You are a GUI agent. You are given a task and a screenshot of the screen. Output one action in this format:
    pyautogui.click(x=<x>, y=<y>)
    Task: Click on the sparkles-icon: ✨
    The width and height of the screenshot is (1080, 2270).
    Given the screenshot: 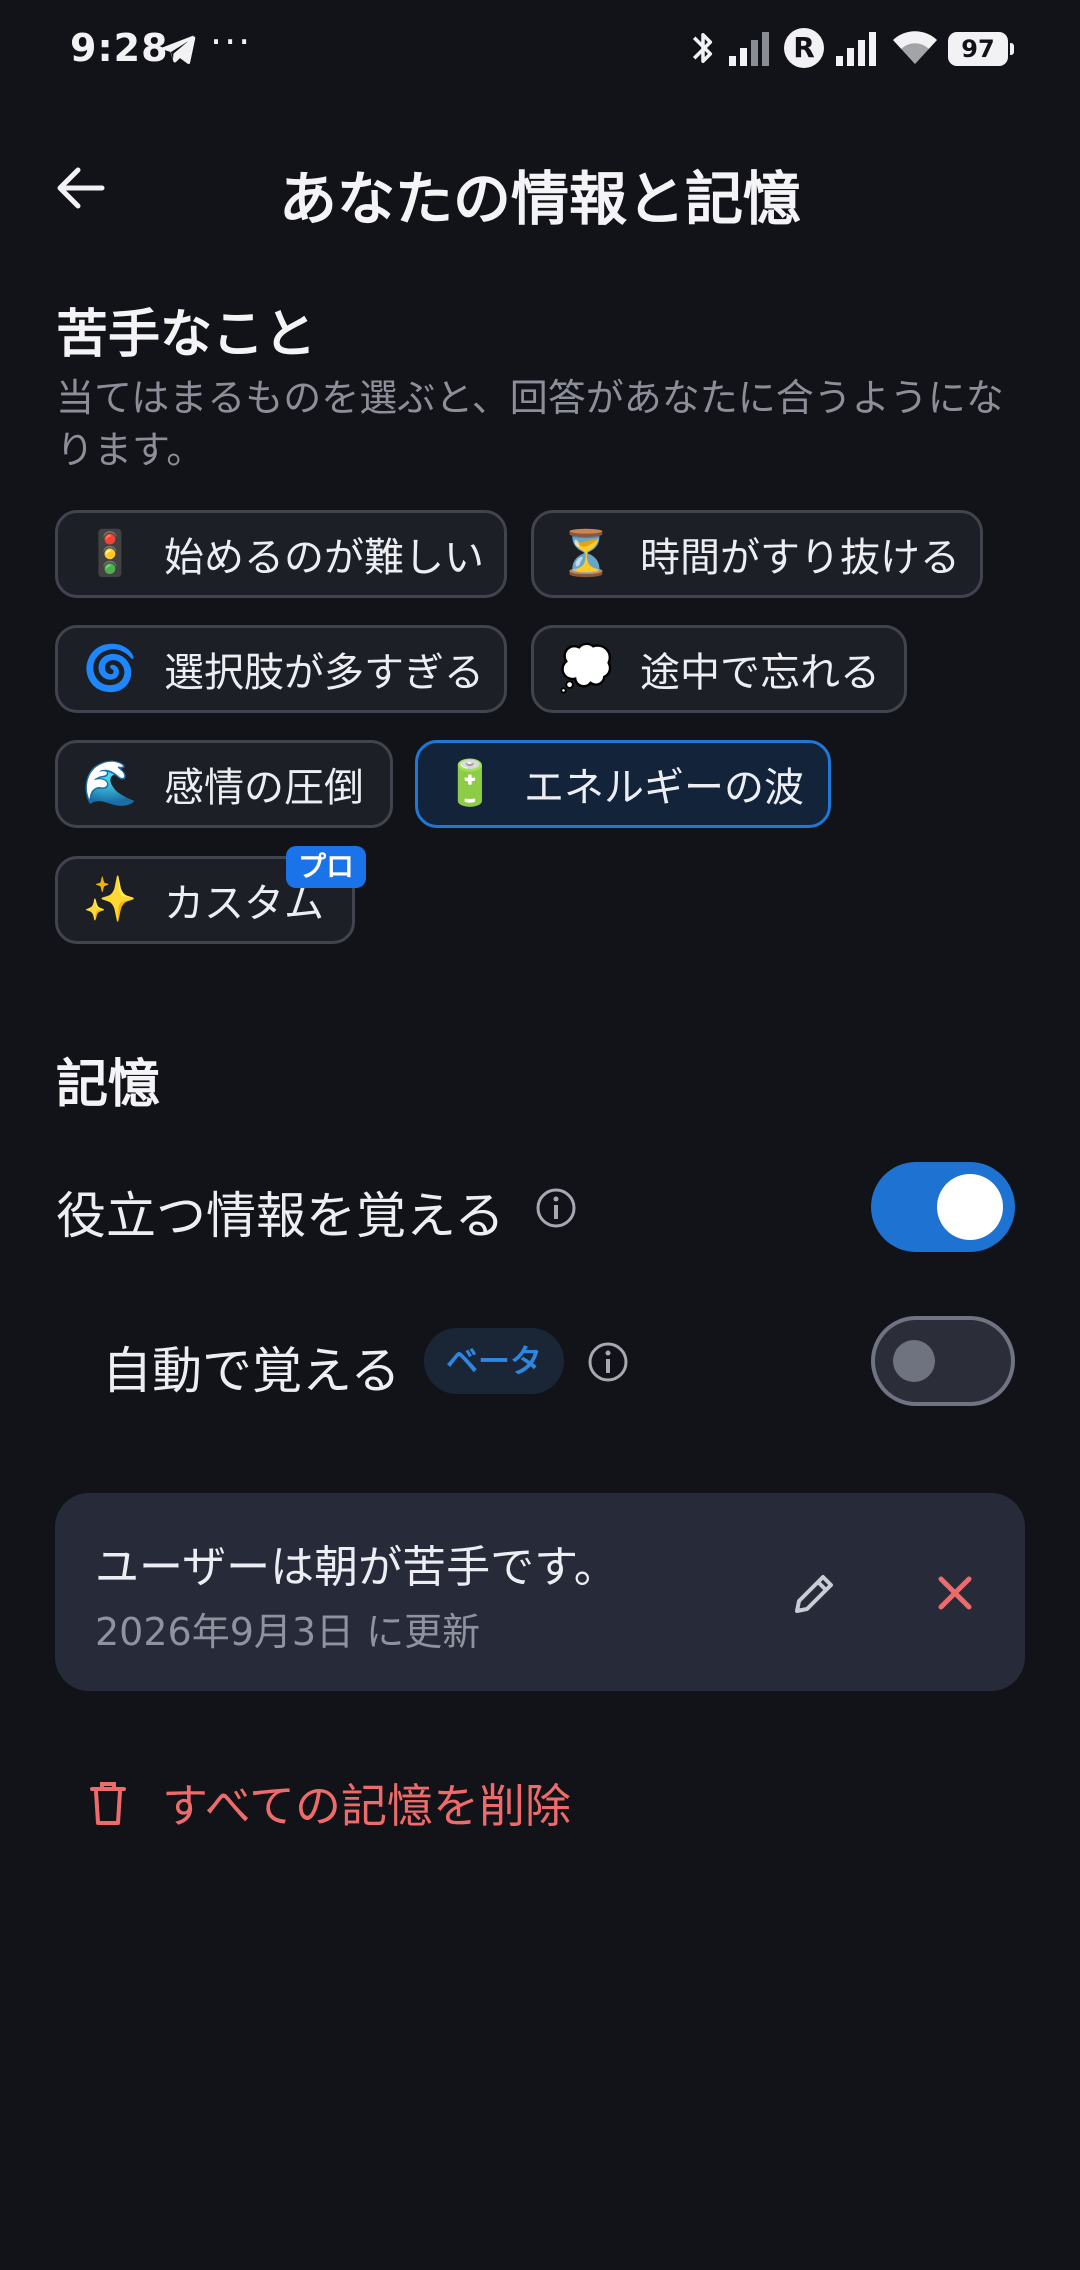 What is the action you would take?
    pyautogui.click(x=110, y=899)
    